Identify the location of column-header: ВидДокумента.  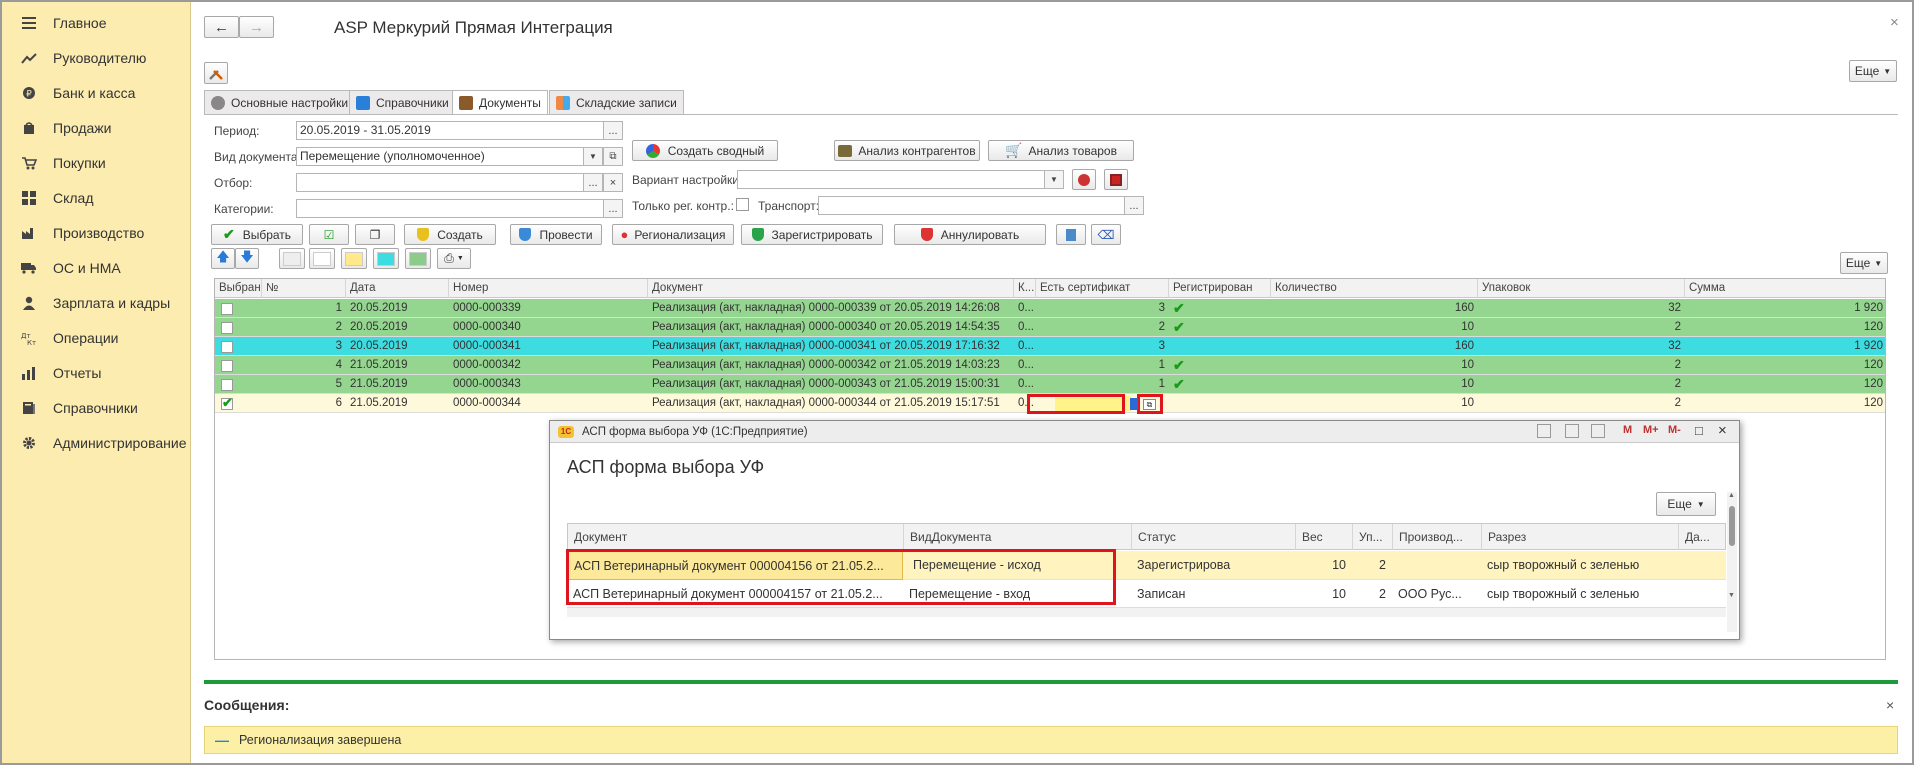
(1018, 537).